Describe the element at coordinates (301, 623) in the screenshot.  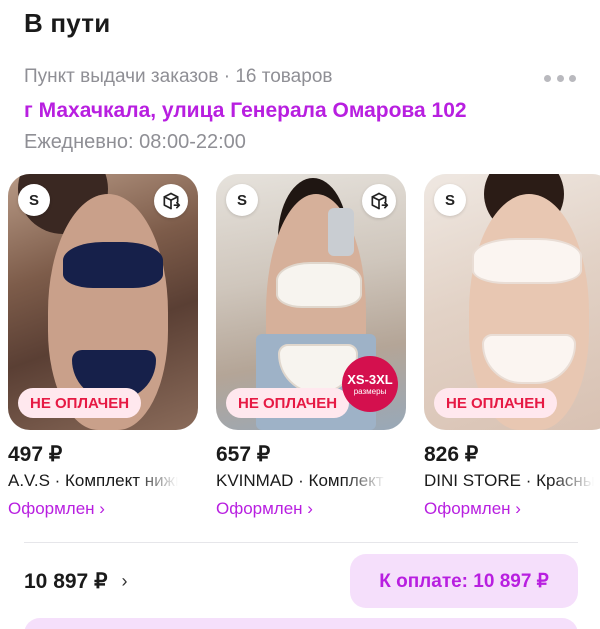
I see `next-section-strip` at that location.